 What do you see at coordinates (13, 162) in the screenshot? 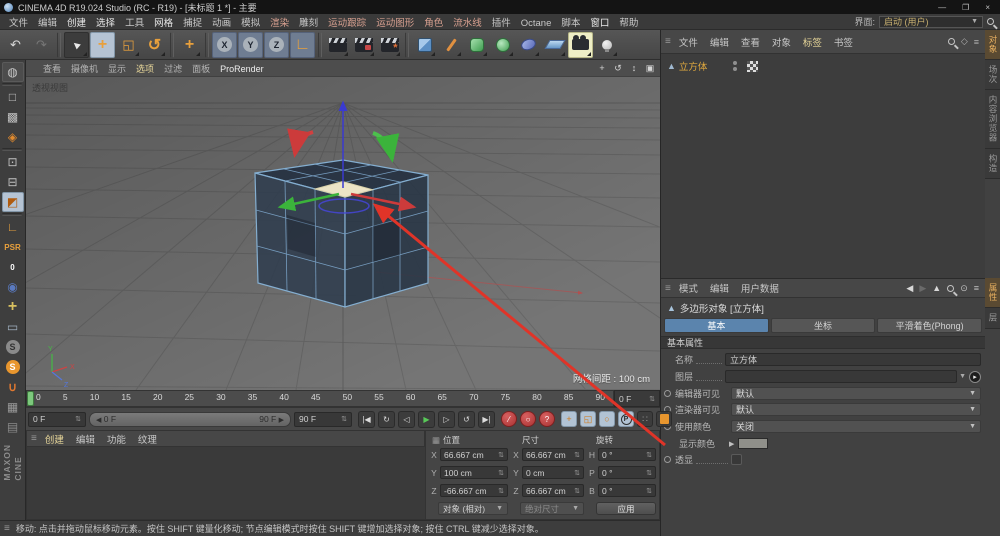
I see `points-mode-button: ⊡` at bounding box center [13, 162].